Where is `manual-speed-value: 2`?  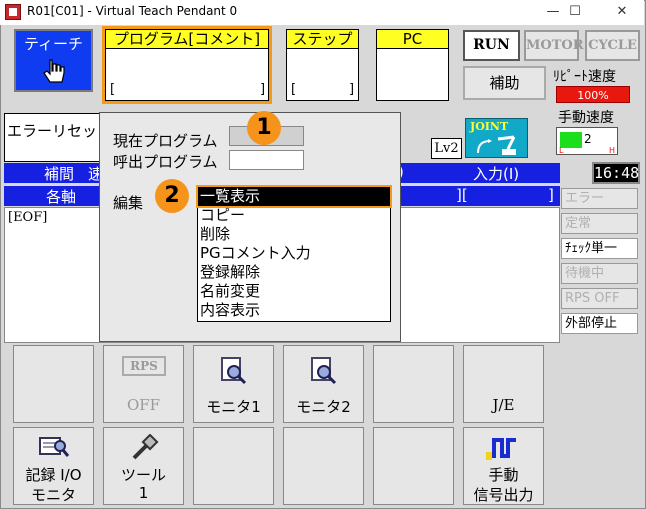
manual-speed-value: 2 is located at coordinates (588, 139).